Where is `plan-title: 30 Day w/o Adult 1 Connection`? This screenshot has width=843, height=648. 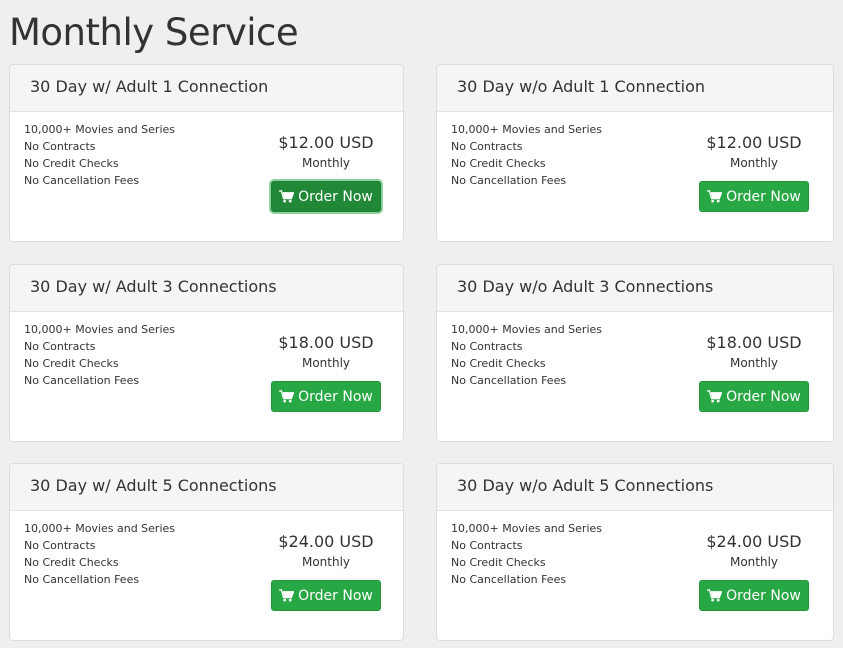
plan-title: 30 Day w/o Adult 1 Connection is located at coordinates (581, 86).